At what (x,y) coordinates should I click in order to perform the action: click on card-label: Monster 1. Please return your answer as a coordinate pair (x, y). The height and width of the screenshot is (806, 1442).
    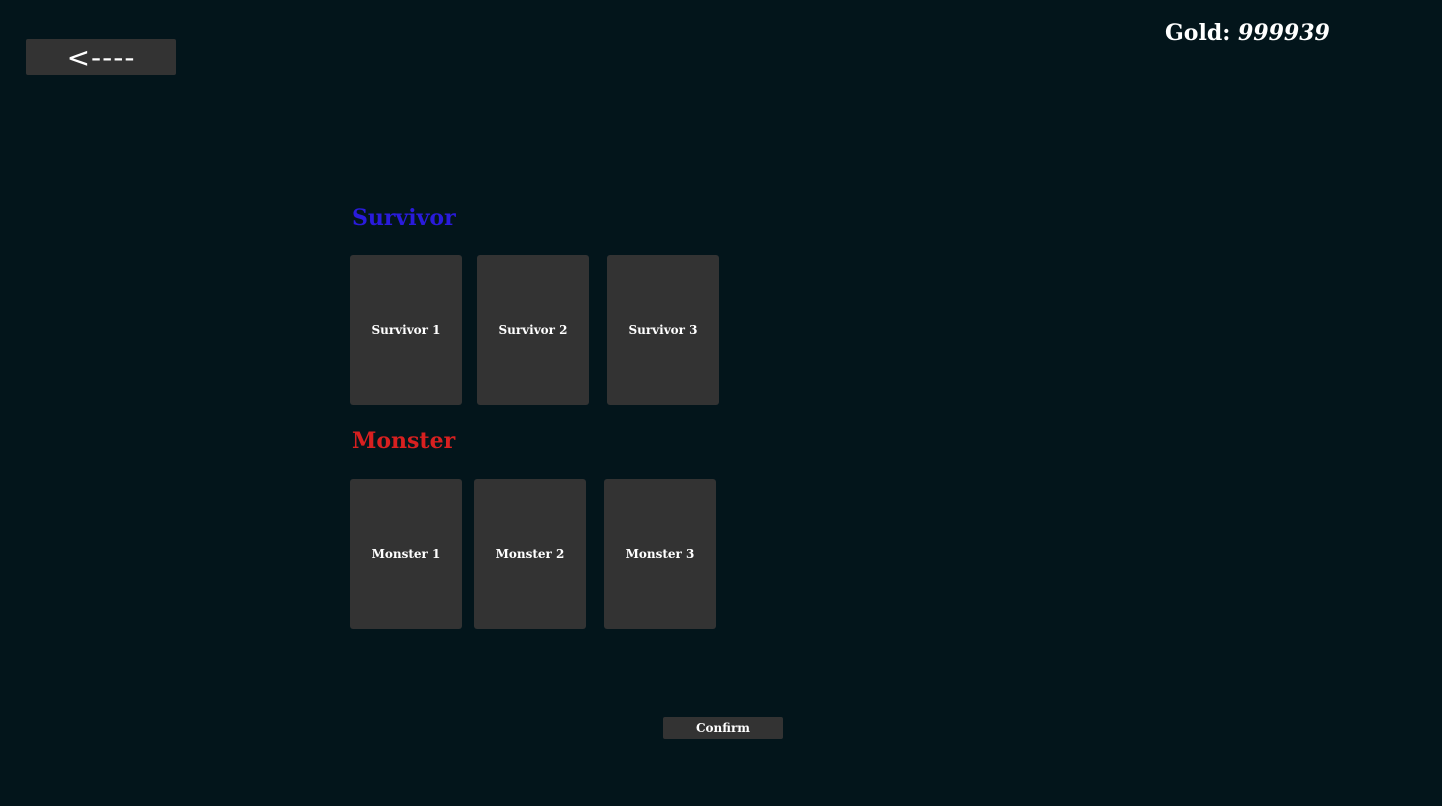
    Looking at the image, I should click on (406, 554).